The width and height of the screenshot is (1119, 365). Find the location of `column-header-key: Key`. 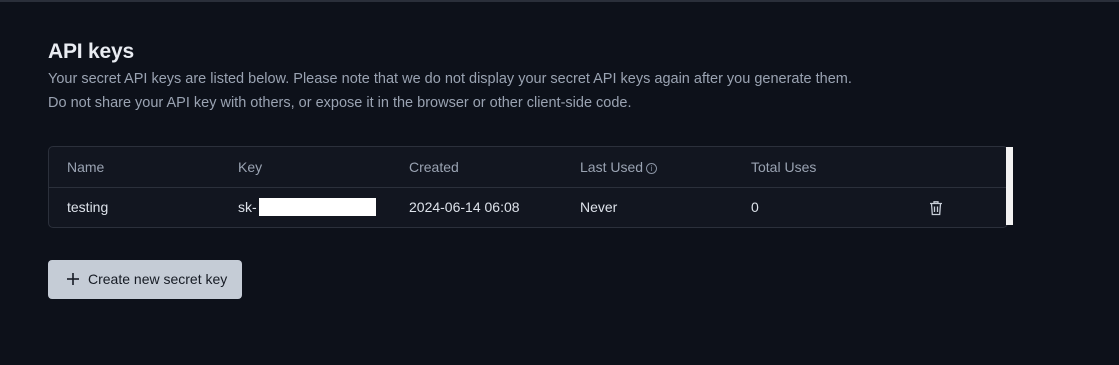

column-header-key: Key is located at coordinates (250, 167).